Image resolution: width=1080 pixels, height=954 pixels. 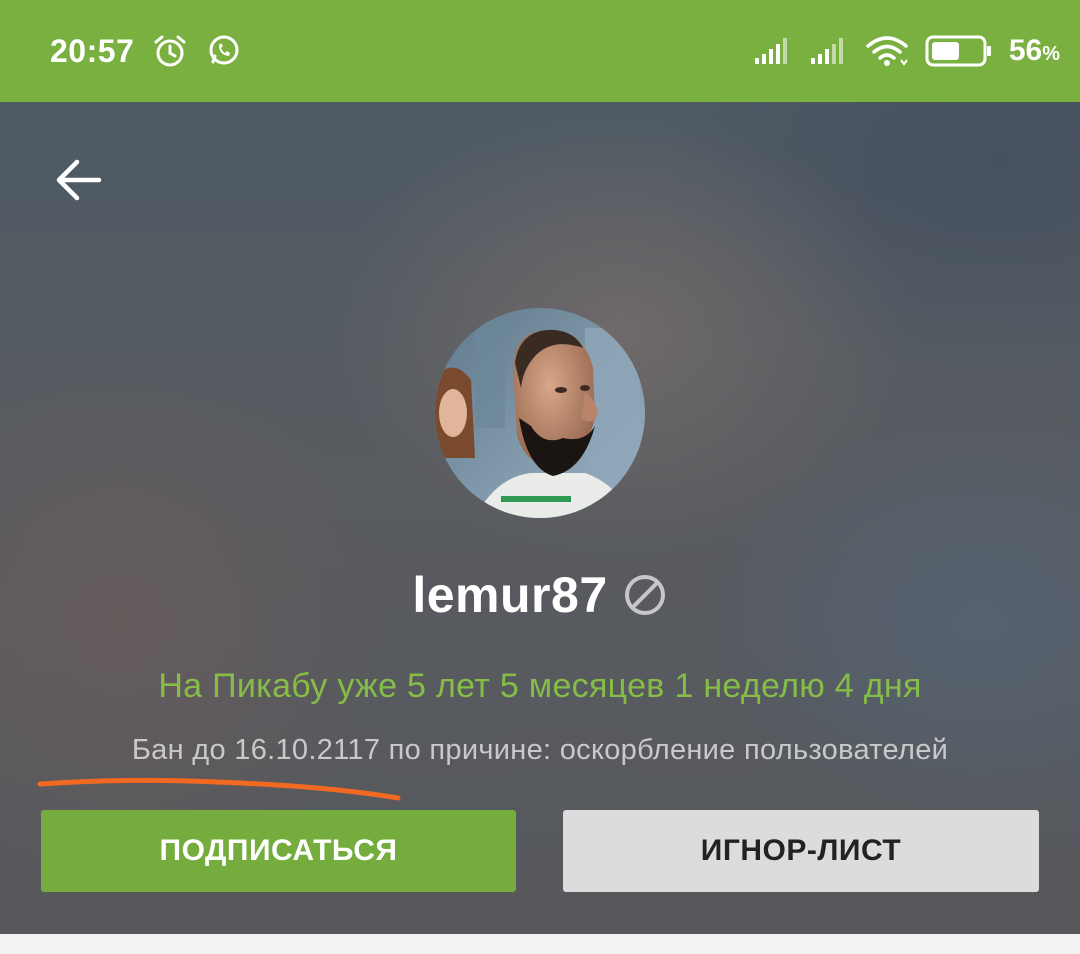 I want to click on arrow-left-icon, so click(x=79, y=180).